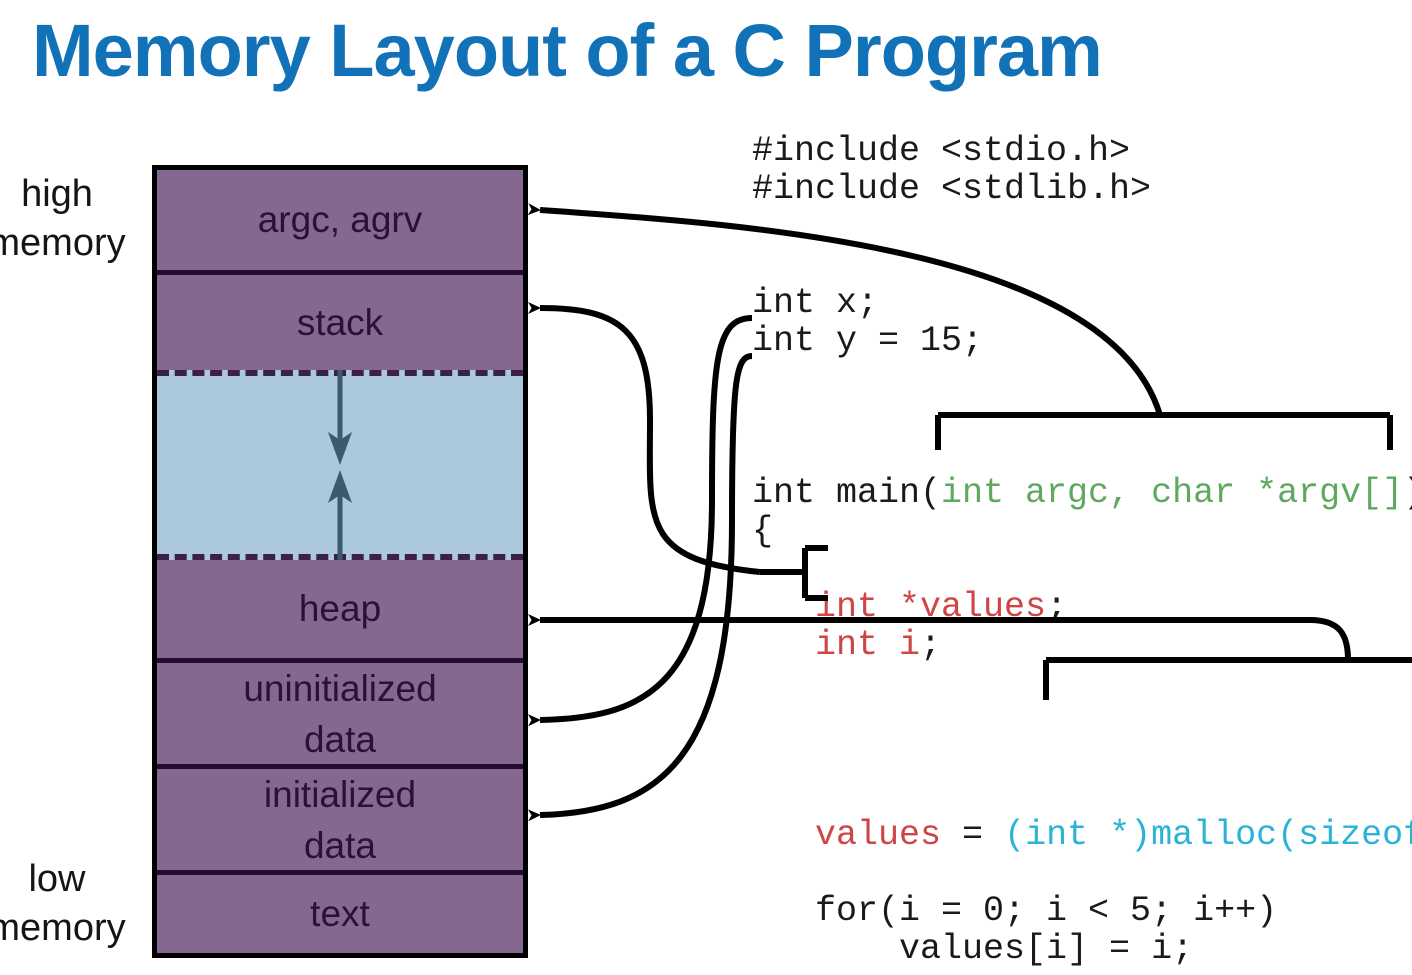 This screenshot has height=975, width=1412. Describe the element at coordinates (1082, 531) in the screenshot. I see `code-line: {` at that location.